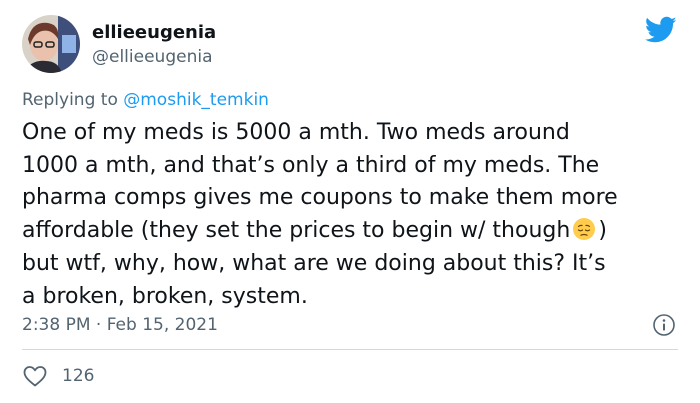 The height and width of the screenshot is (403, 700). What do you see at coordinates (35, 376) in the screenshot?
I see `heart-icon` at bounding box center [35, 376].